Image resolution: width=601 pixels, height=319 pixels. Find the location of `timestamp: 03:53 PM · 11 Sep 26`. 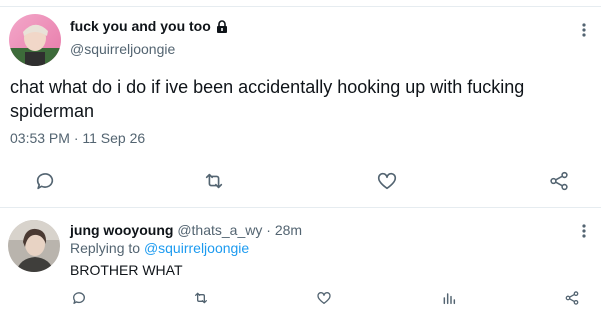

timestamp: 03:53 PM · 11 Sep 26 is located at coordinates (77, 138).